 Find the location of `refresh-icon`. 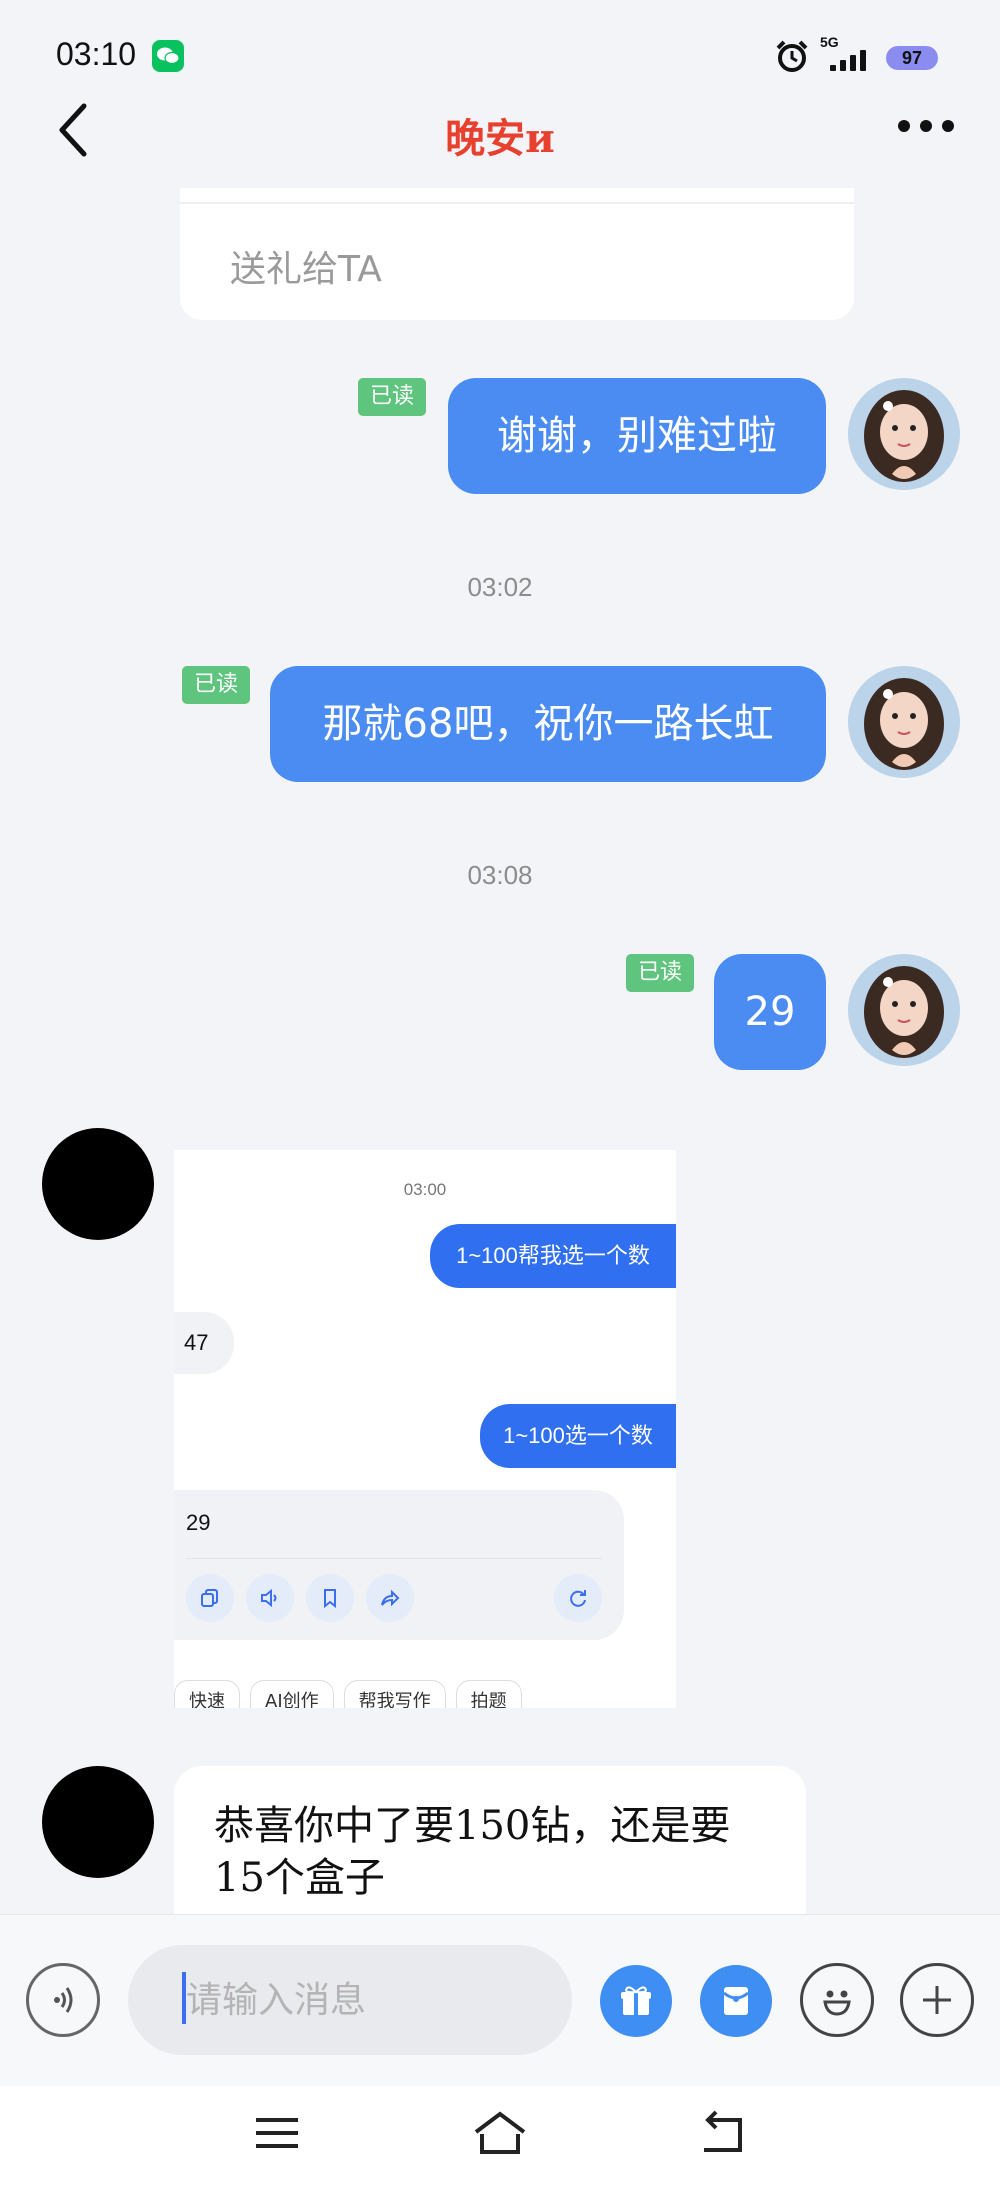

refresh-icon is located at coordinates (578, 1598).